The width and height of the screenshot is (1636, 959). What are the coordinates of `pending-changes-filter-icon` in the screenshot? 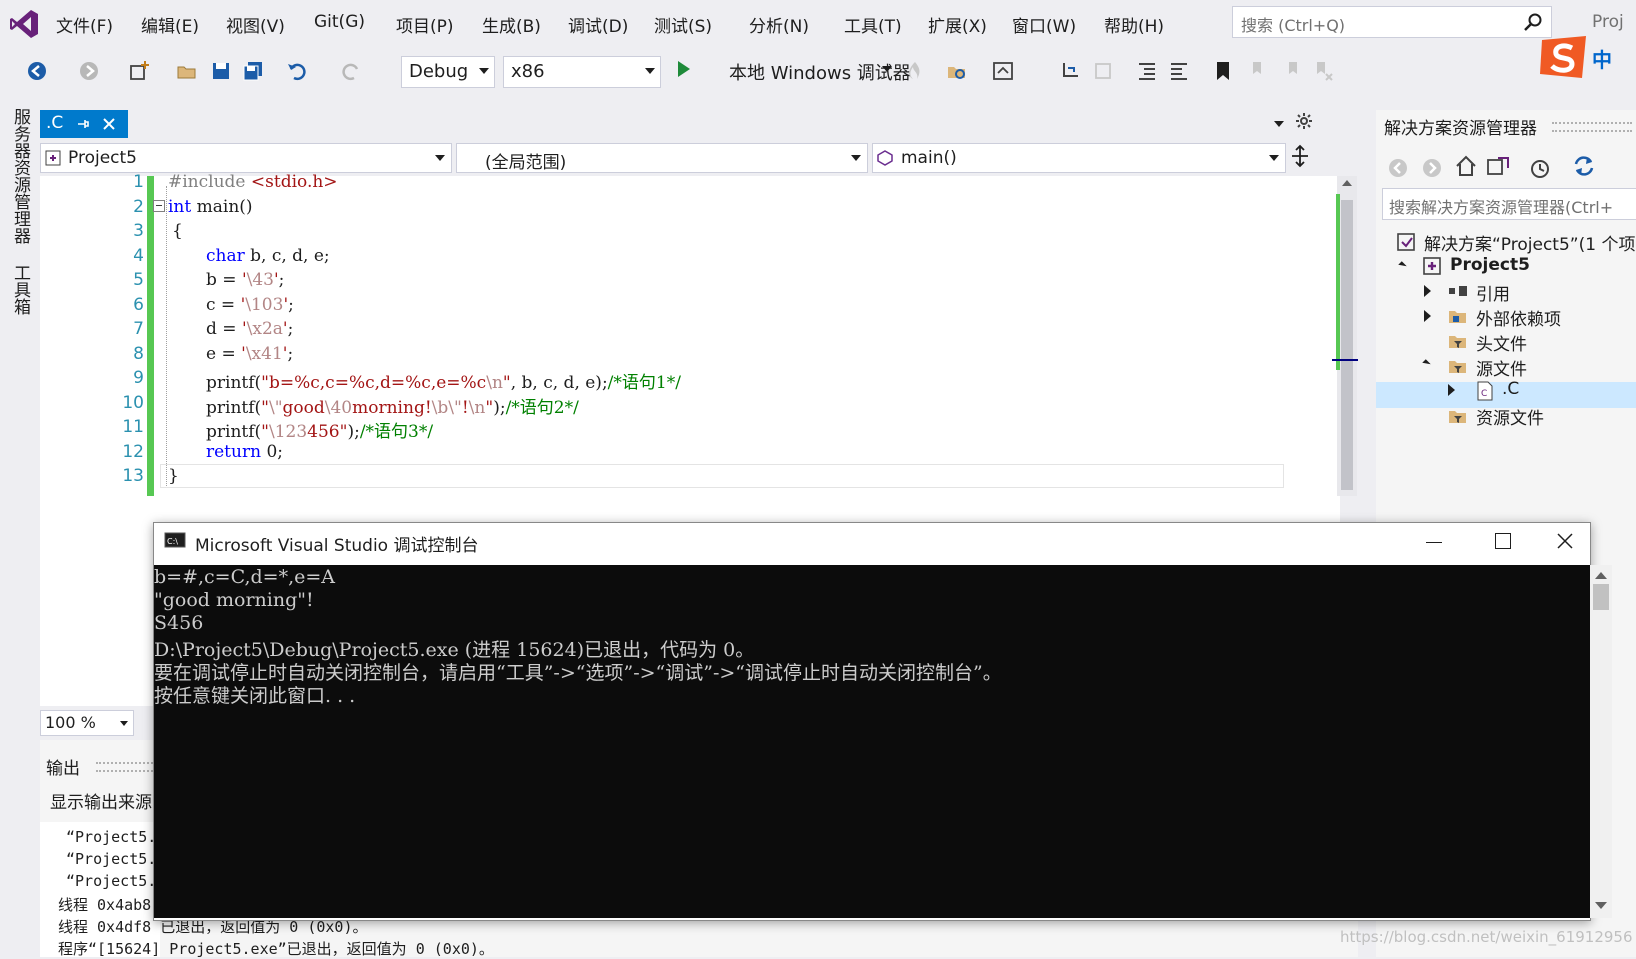 It's located at (1540, 168).